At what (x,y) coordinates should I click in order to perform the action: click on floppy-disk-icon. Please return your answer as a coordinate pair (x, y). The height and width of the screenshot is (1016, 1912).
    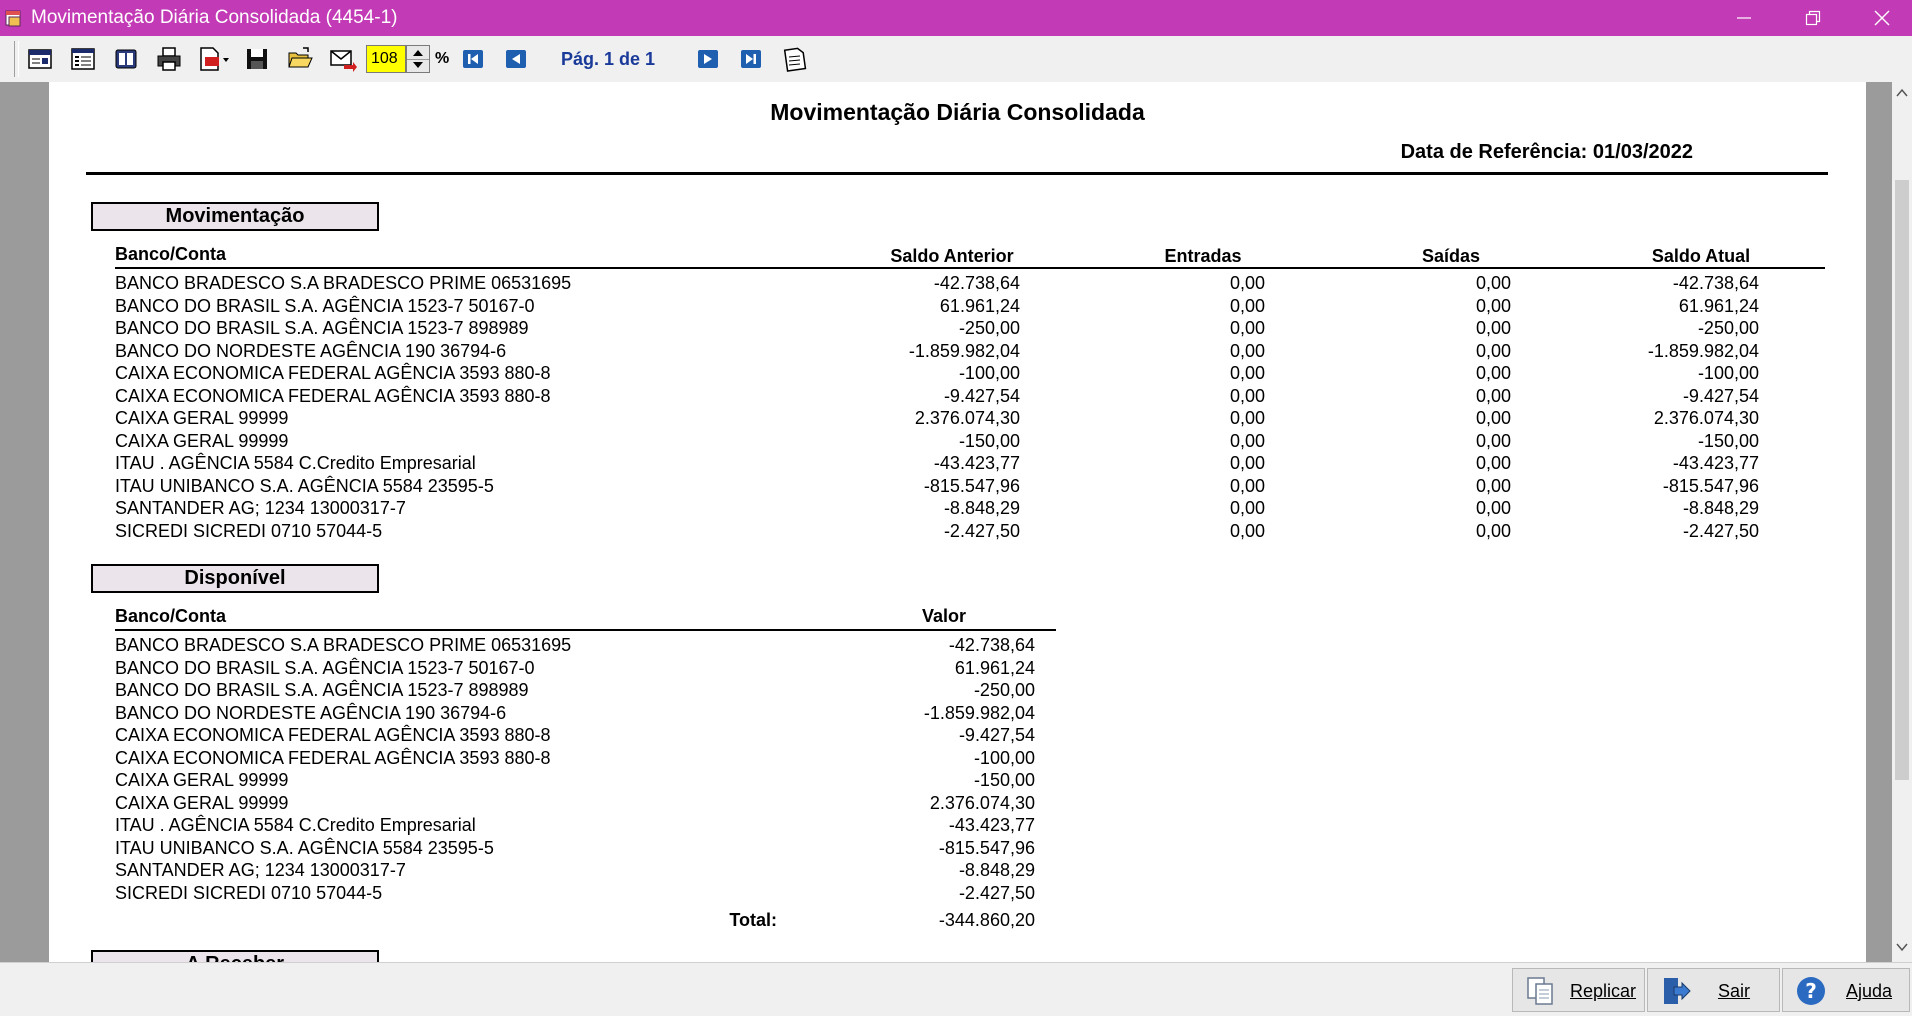
    Looking at the image, I should click on (257, 59).